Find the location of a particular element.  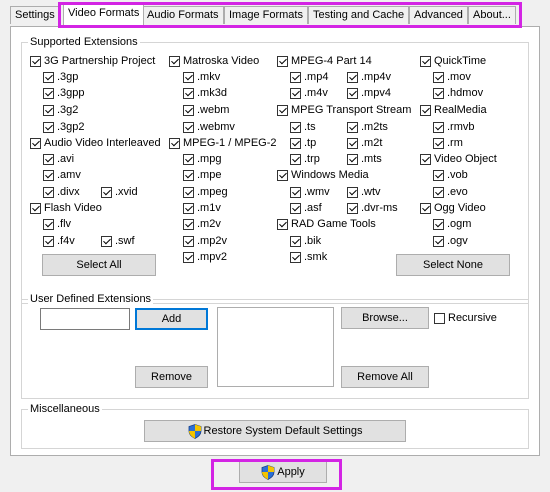

checkbox-mpe: .mpe is located at coordinates (202, 175).